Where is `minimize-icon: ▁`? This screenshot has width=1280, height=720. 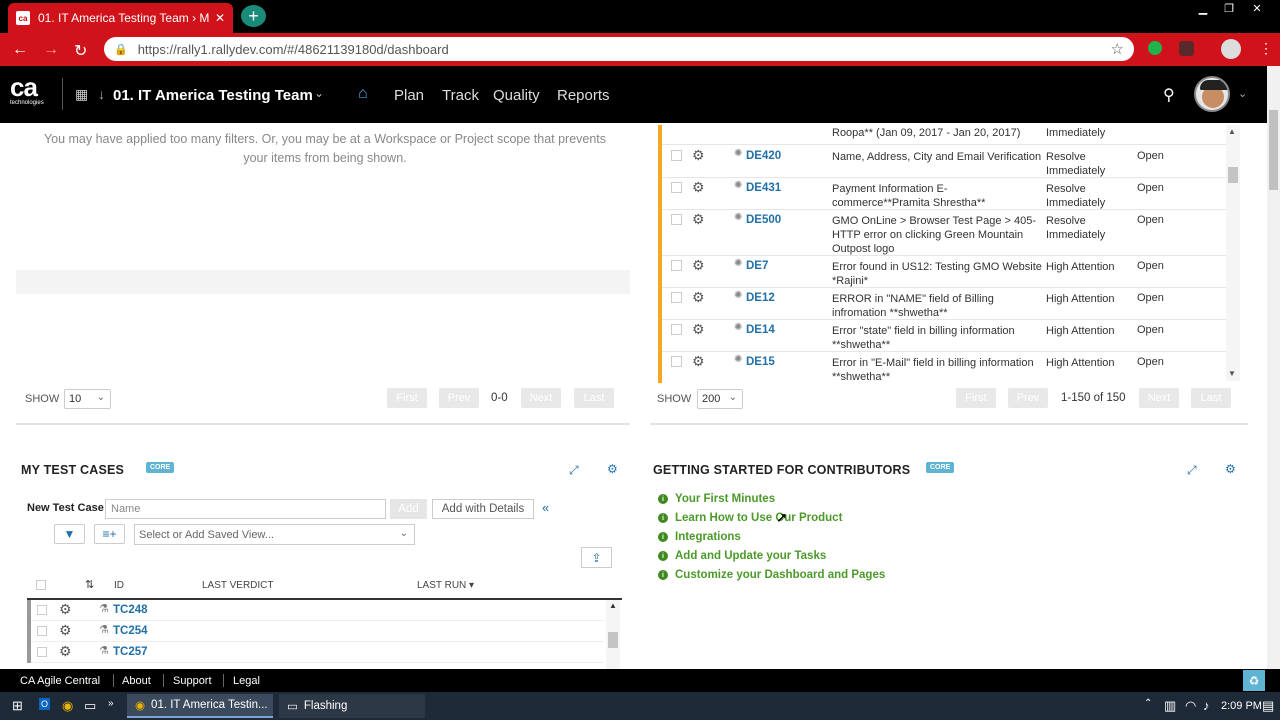 minimize-icon: ▁ is located at coordinates (1203, 8).